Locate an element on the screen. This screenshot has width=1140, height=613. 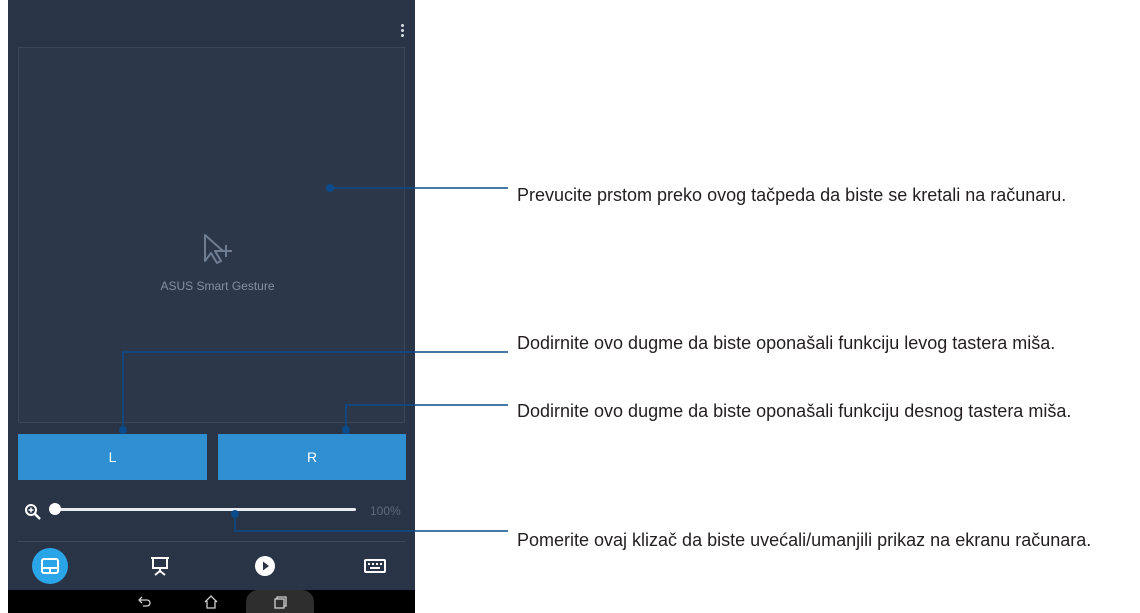
recent-apps-button is located at coordinates (280, 601).